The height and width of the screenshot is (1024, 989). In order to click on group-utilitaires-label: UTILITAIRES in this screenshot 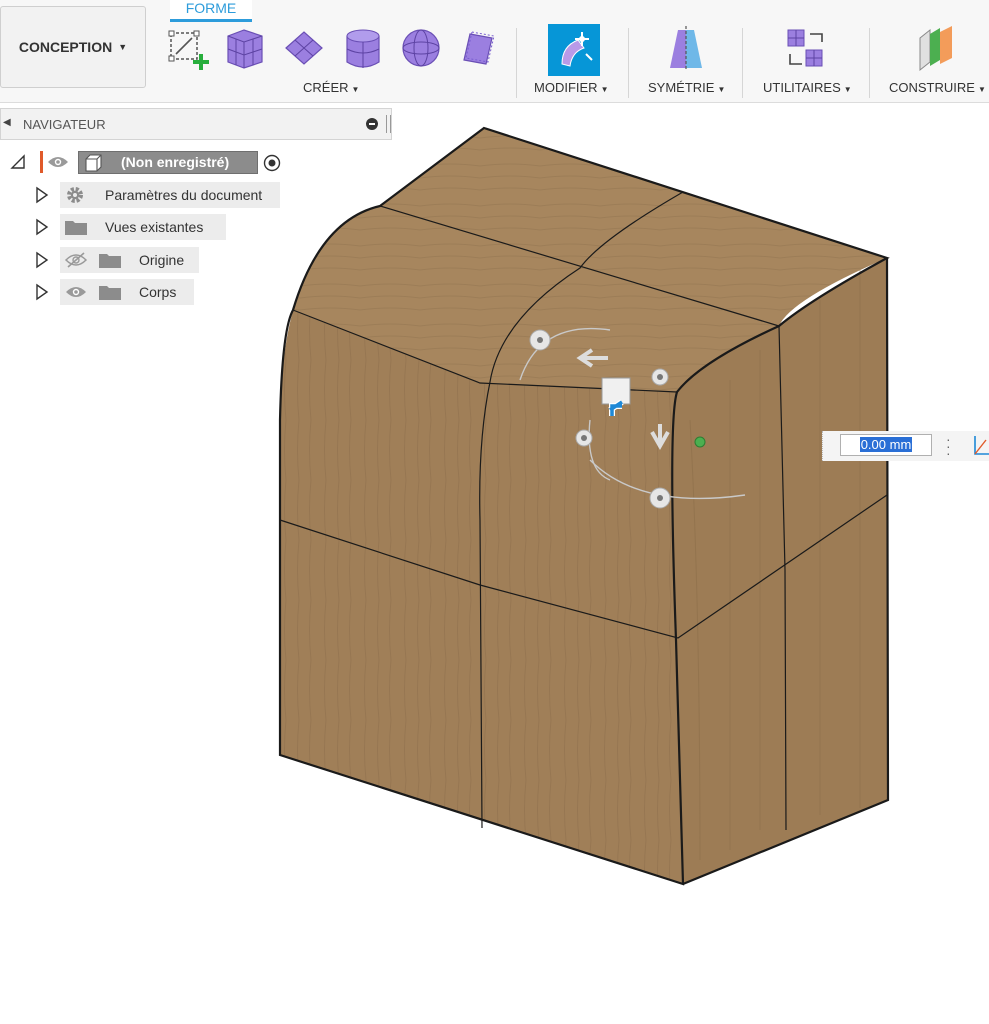, I will do `click(802, 87)`.